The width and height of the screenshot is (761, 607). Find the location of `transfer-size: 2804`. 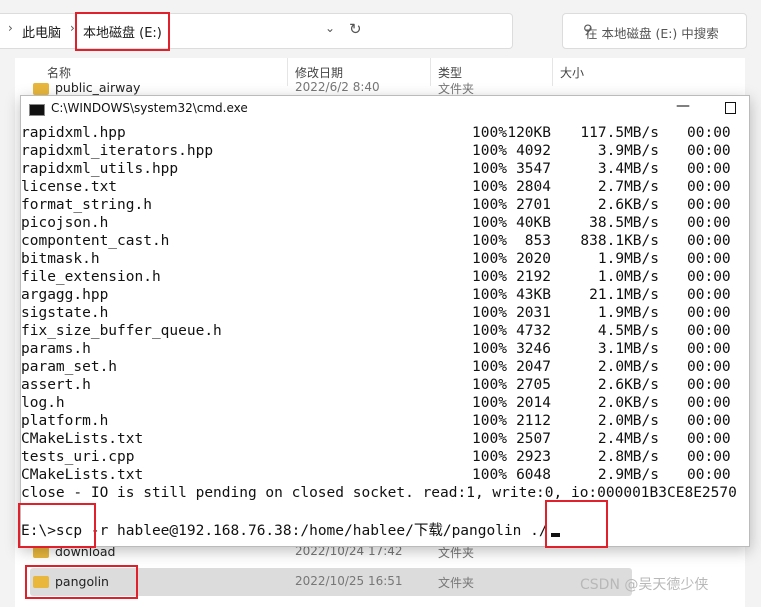

transfer-size: 2804 is located at coordinates (533, 187).